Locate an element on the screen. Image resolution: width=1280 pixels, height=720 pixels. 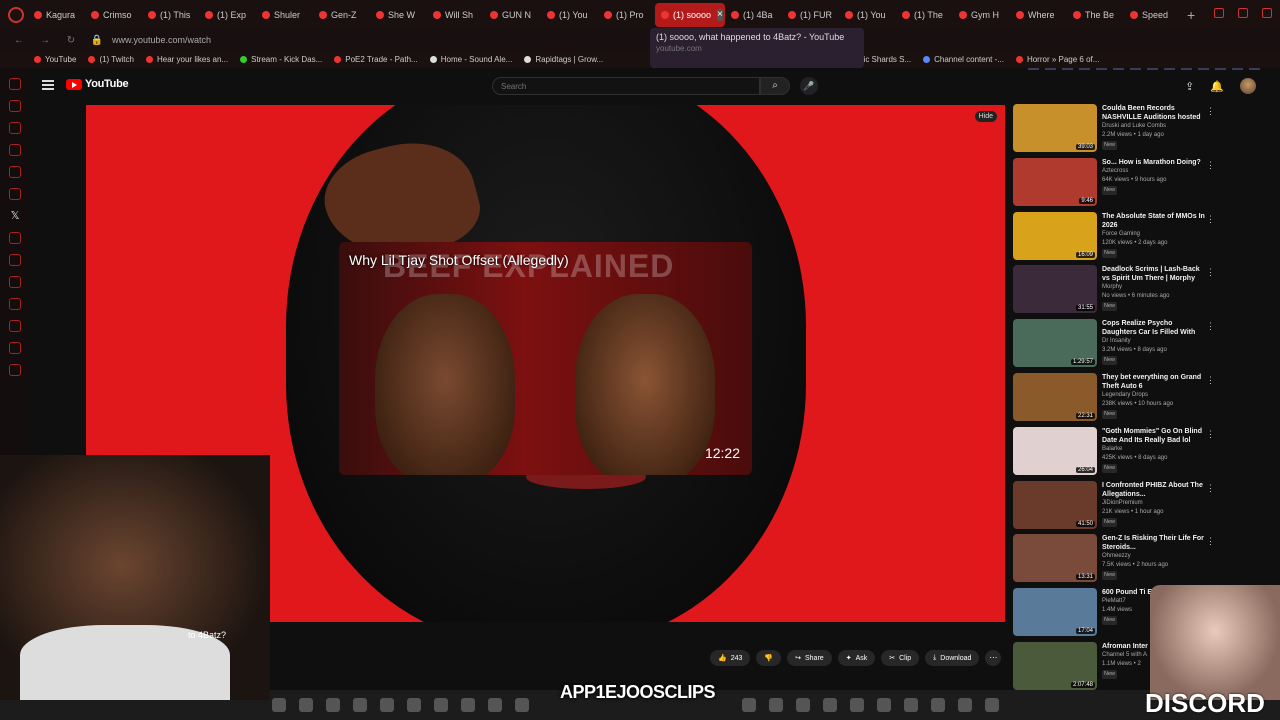
browser-tab: Will Sh is located at coordinates (455, 15).